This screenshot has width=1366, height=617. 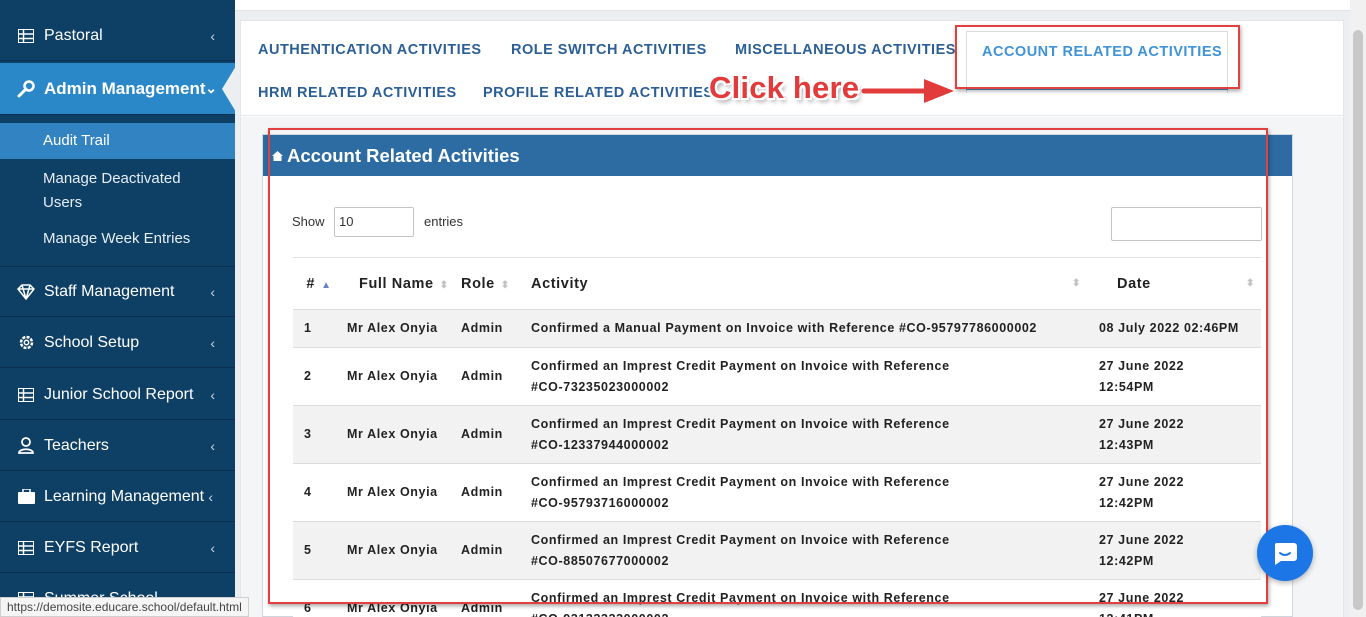 I want to click on sidebar-item-junior-school-report: Junior School Report ‹, so click(x=117, y=395).